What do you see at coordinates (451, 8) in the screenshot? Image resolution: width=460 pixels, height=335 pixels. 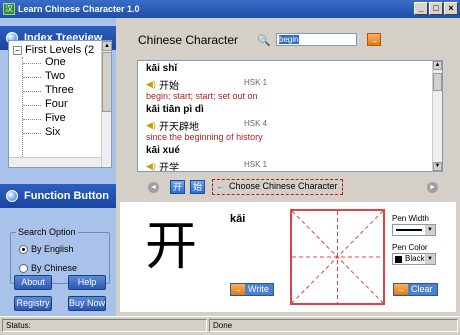 I see `close-button: ×` at bounding box center [451, 8].